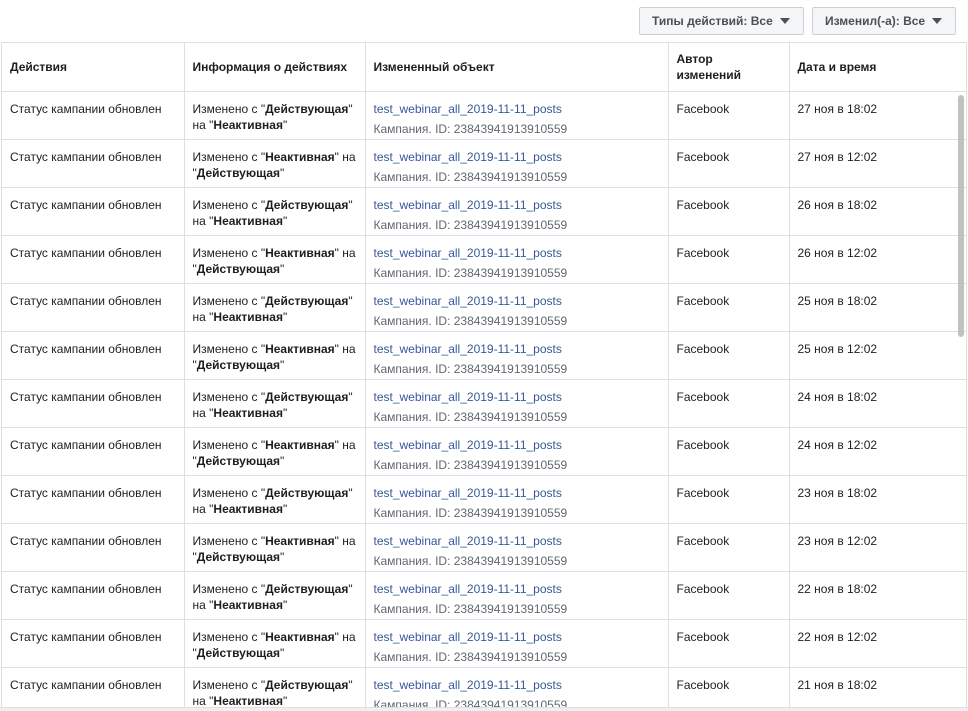 Image resolution: width=968 pixels, height=711 pixels. Describe the element at coordinates (877, 355) in the screenshot. I see `datetime-cell: 25 ноя в 12:02` at that location.